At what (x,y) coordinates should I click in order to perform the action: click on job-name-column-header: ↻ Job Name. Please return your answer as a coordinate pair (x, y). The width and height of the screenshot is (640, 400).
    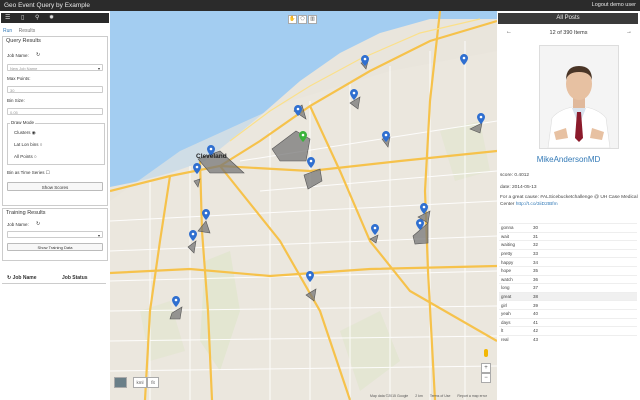
    Looking at the image, I should click on (22, 278).